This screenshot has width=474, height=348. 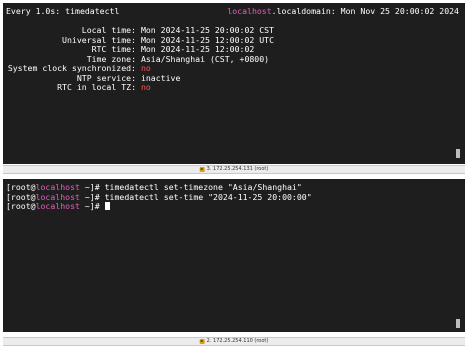 I want to click on row-value: no, so click(x=145, y=87).